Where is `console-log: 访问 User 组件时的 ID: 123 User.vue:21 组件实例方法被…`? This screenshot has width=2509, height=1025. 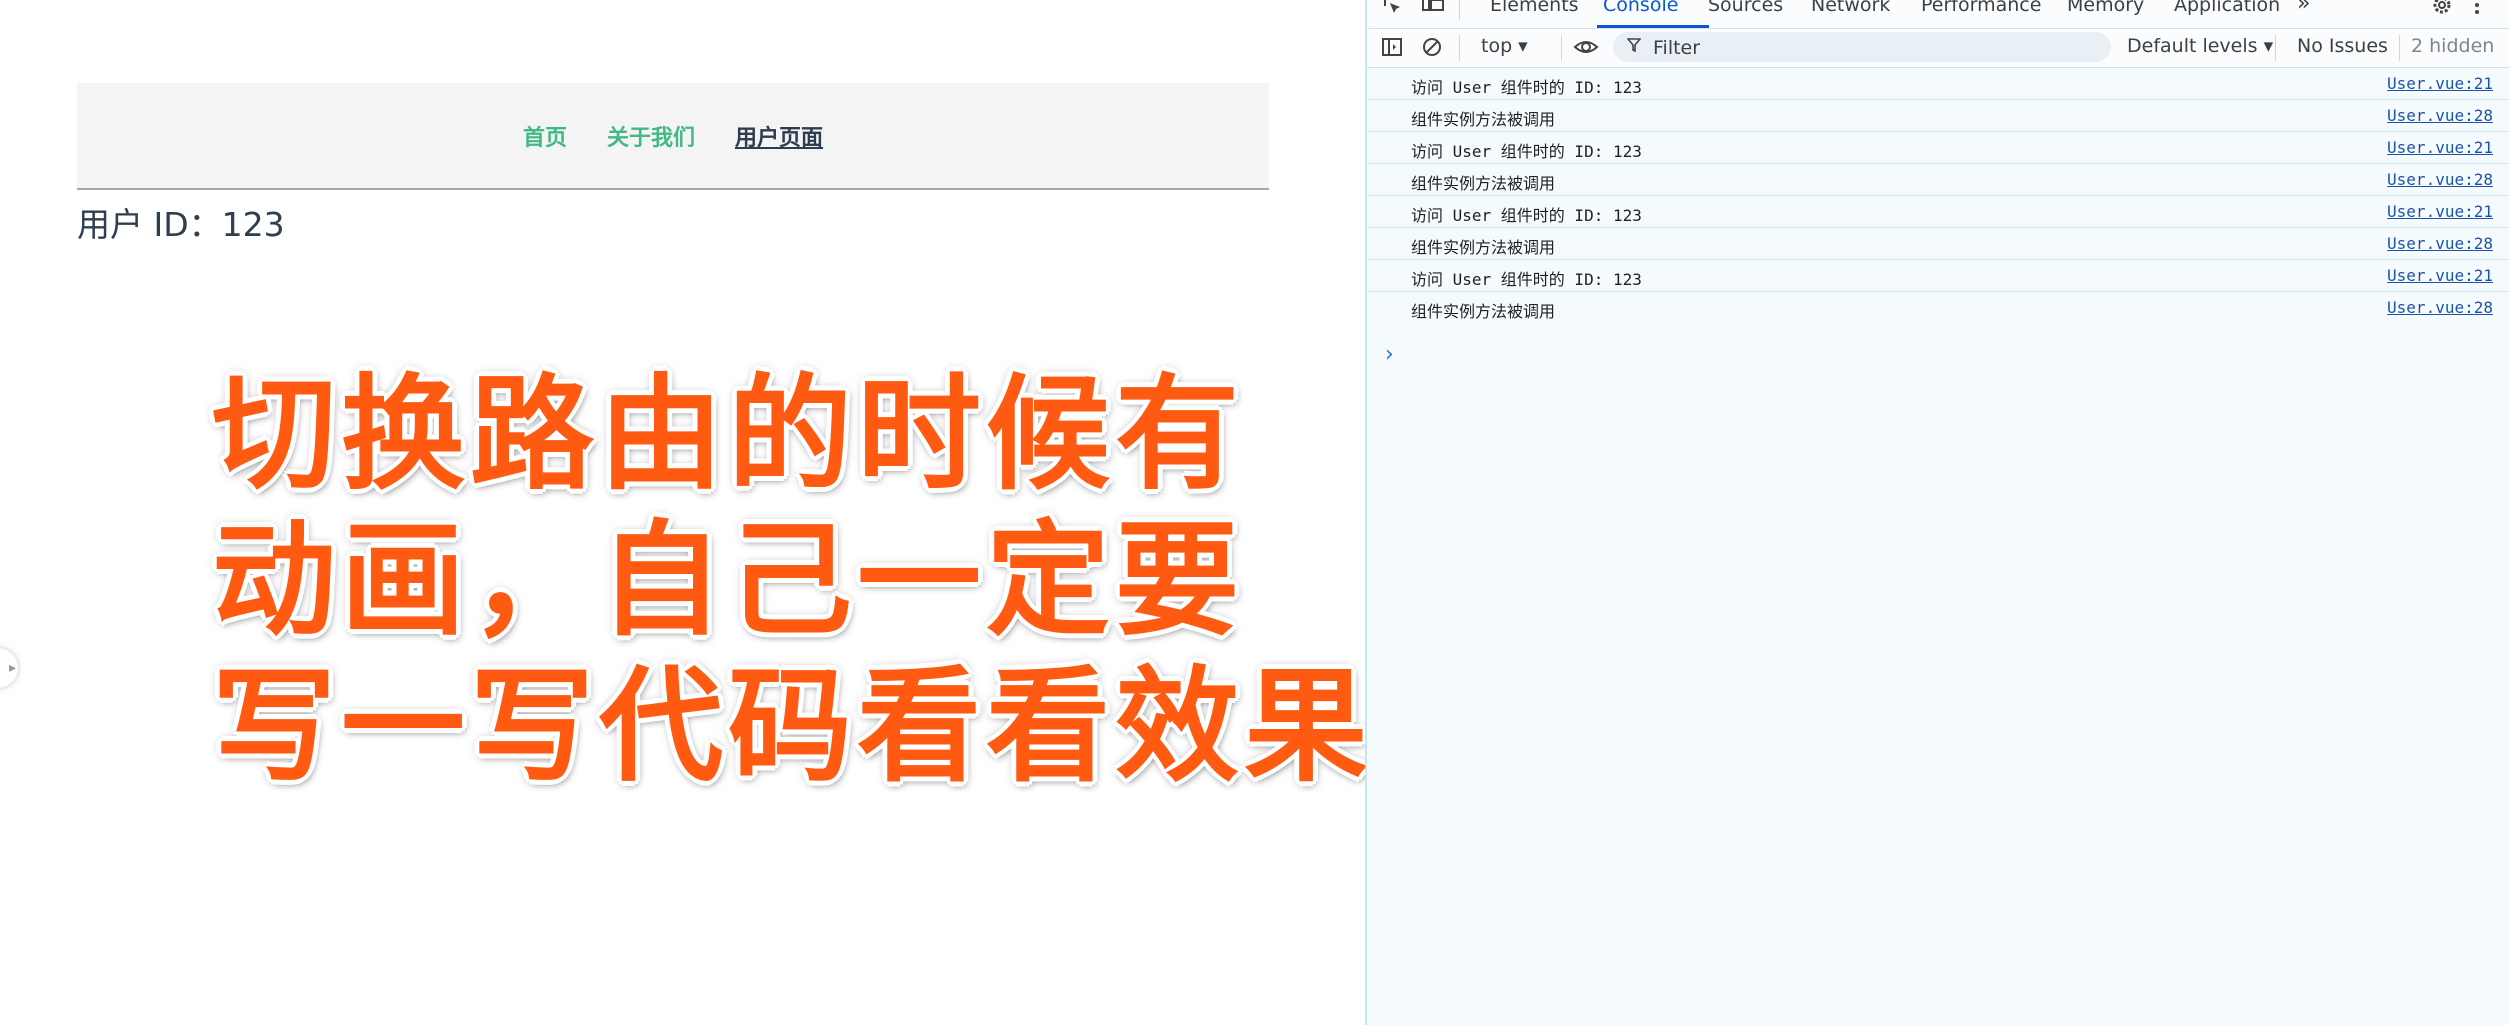
console-log: 访问 User 组件时的 ID: 123 User.vue:21 组件实例方法被… is located at coordinates (1938, 196).